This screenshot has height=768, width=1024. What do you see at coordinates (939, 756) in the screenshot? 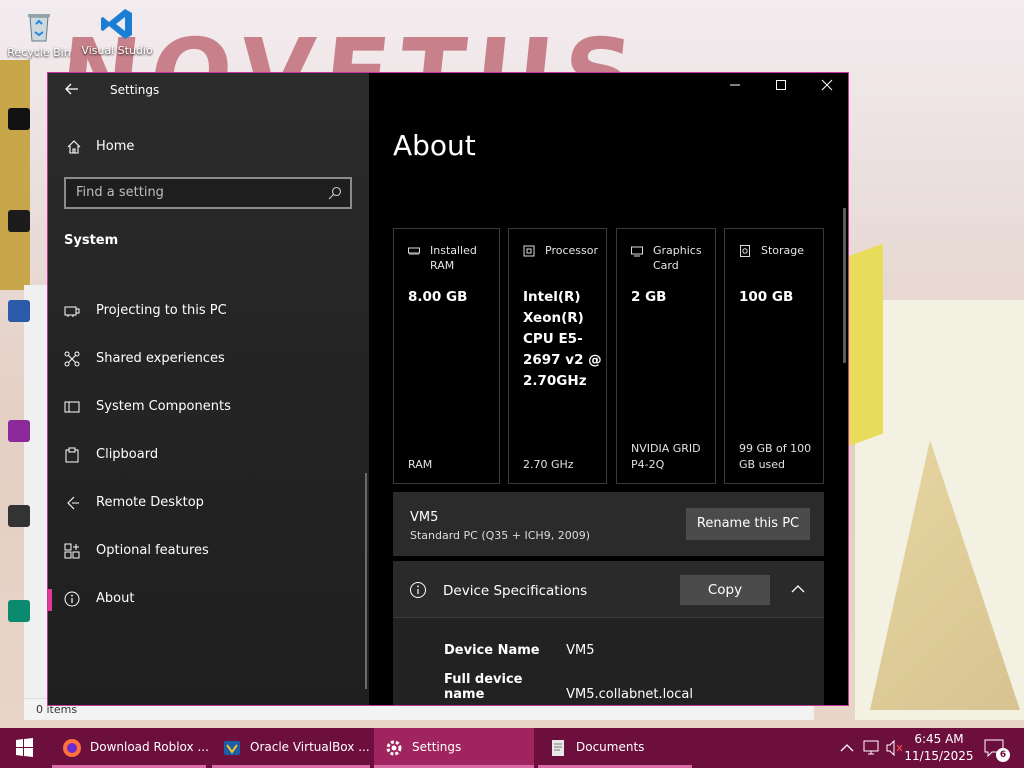
I see `clock-date: 11/15/2025` at bounding box center [939, 756].